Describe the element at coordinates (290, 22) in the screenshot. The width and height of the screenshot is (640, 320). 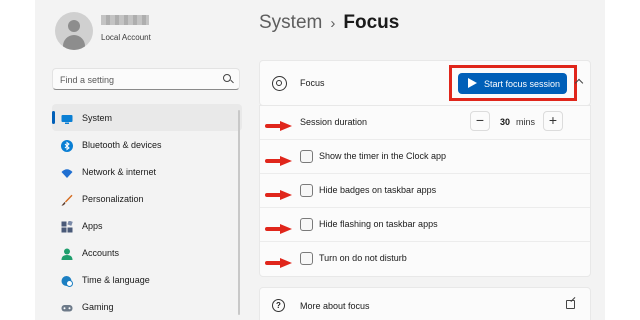
I see `breadcrumb-parent: System` at that location.